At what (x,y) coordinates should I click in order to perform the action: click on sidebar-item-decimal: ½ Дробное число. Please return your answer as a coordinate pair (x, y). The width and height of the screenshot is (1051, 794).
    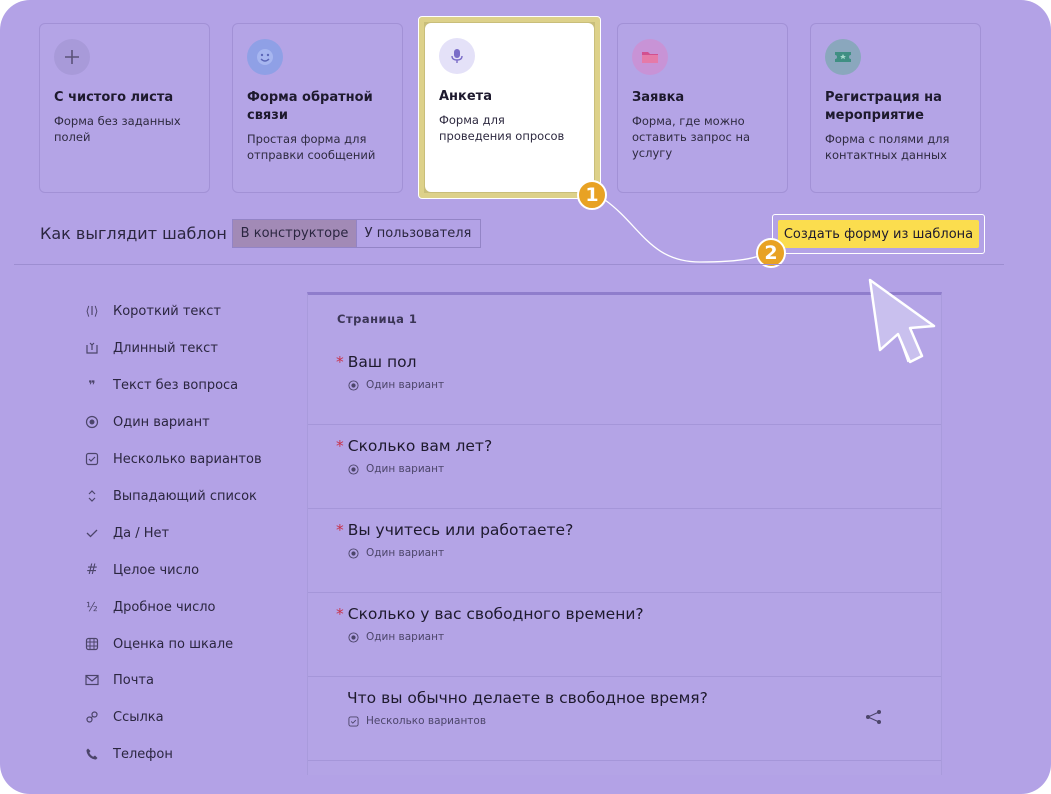
    Looking at the image, I should click on (150, 607).